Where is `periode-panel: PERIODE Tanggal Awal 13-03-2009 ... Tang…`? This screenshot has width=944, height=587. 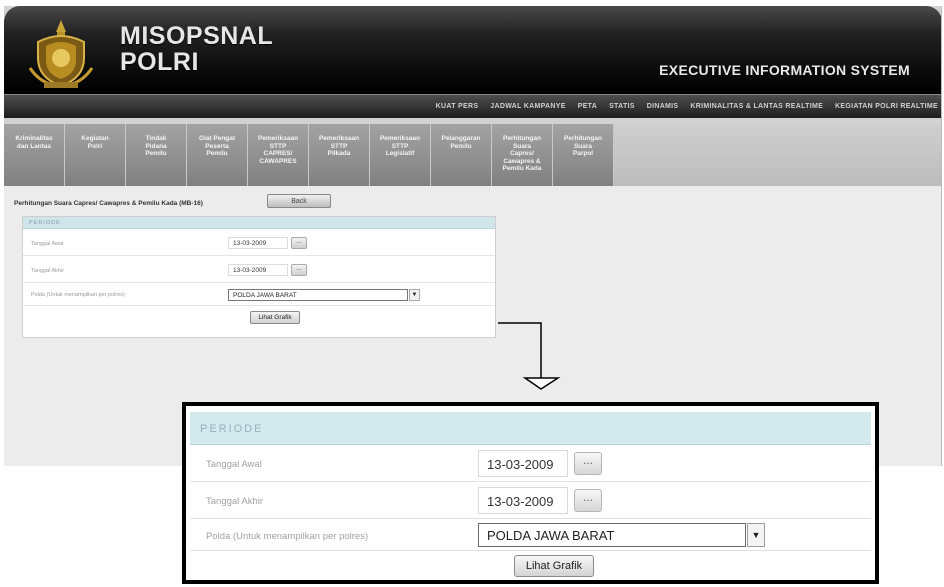
periode-panel: PERIODE Tanggal Awal 13-03-2009 ... Tang… is located at coordinates (259, 277).